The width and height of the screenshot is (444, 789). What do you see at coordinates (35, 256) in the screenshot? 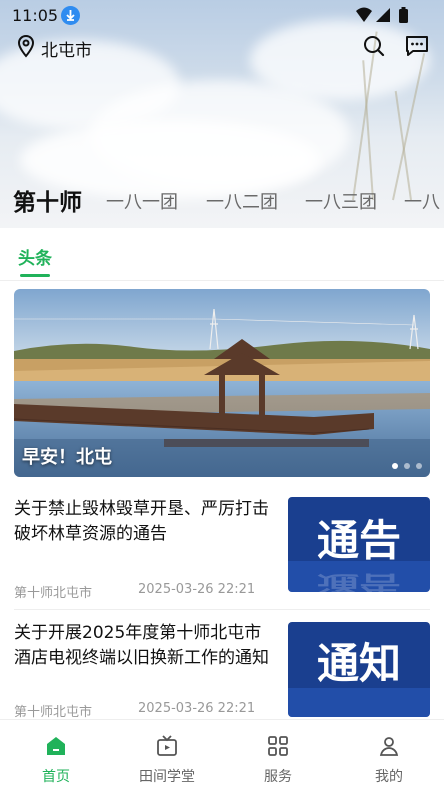
I see `tab-headlines: 头条` at bounding box center [35, 256].